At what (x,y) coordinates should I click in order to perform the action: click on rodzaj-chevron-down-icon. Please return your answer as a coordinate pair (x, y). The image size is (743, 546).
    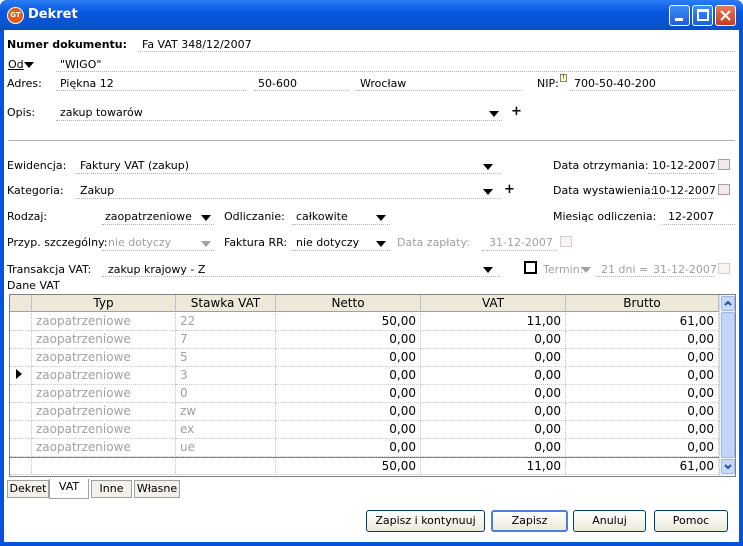
    Looking at the image, I should click on (206, 218).